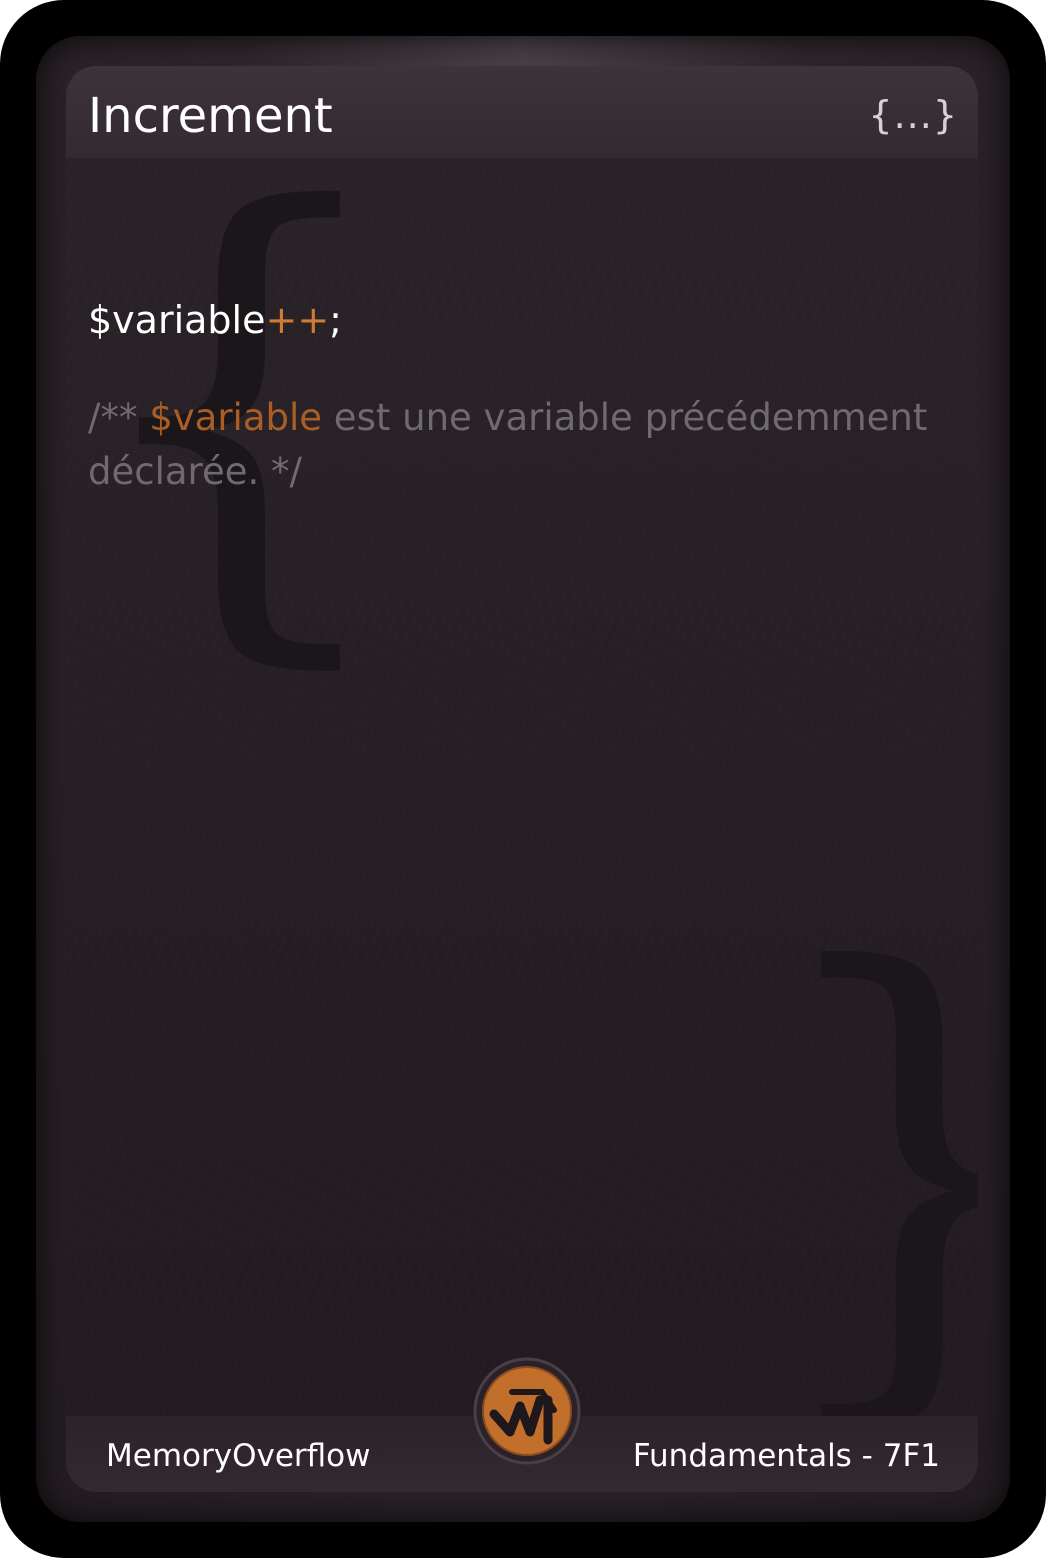 The width and height of the screenshot is (1048, 1558). What do you see at coordinates (786, 1456) in the screenshot?
I see `card-set-code: Fundamentals - 7F1` at bounding box center [786, 1456].